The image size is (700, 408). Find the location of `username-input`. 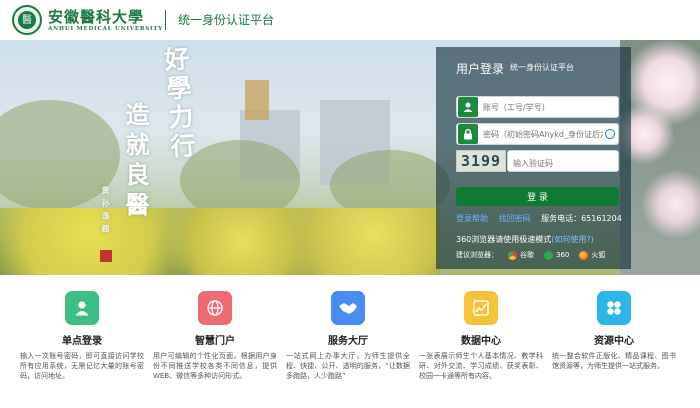

username-input is located at coordinates (549, 107).